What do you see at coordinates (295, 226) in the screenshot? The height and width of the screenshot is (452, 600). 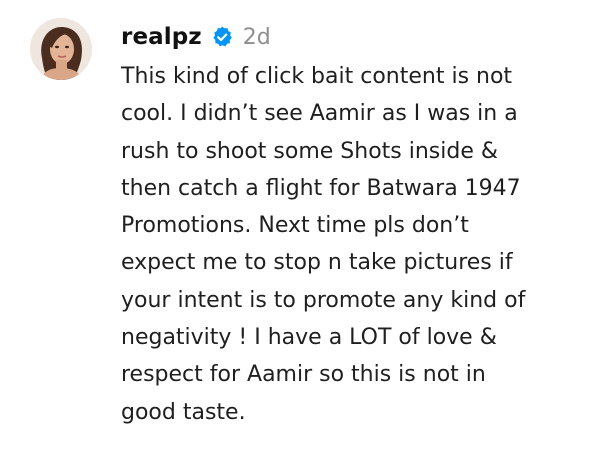 I see `comment-line: Promotions. Next time pls don’t` at bounding box center [295, 226].